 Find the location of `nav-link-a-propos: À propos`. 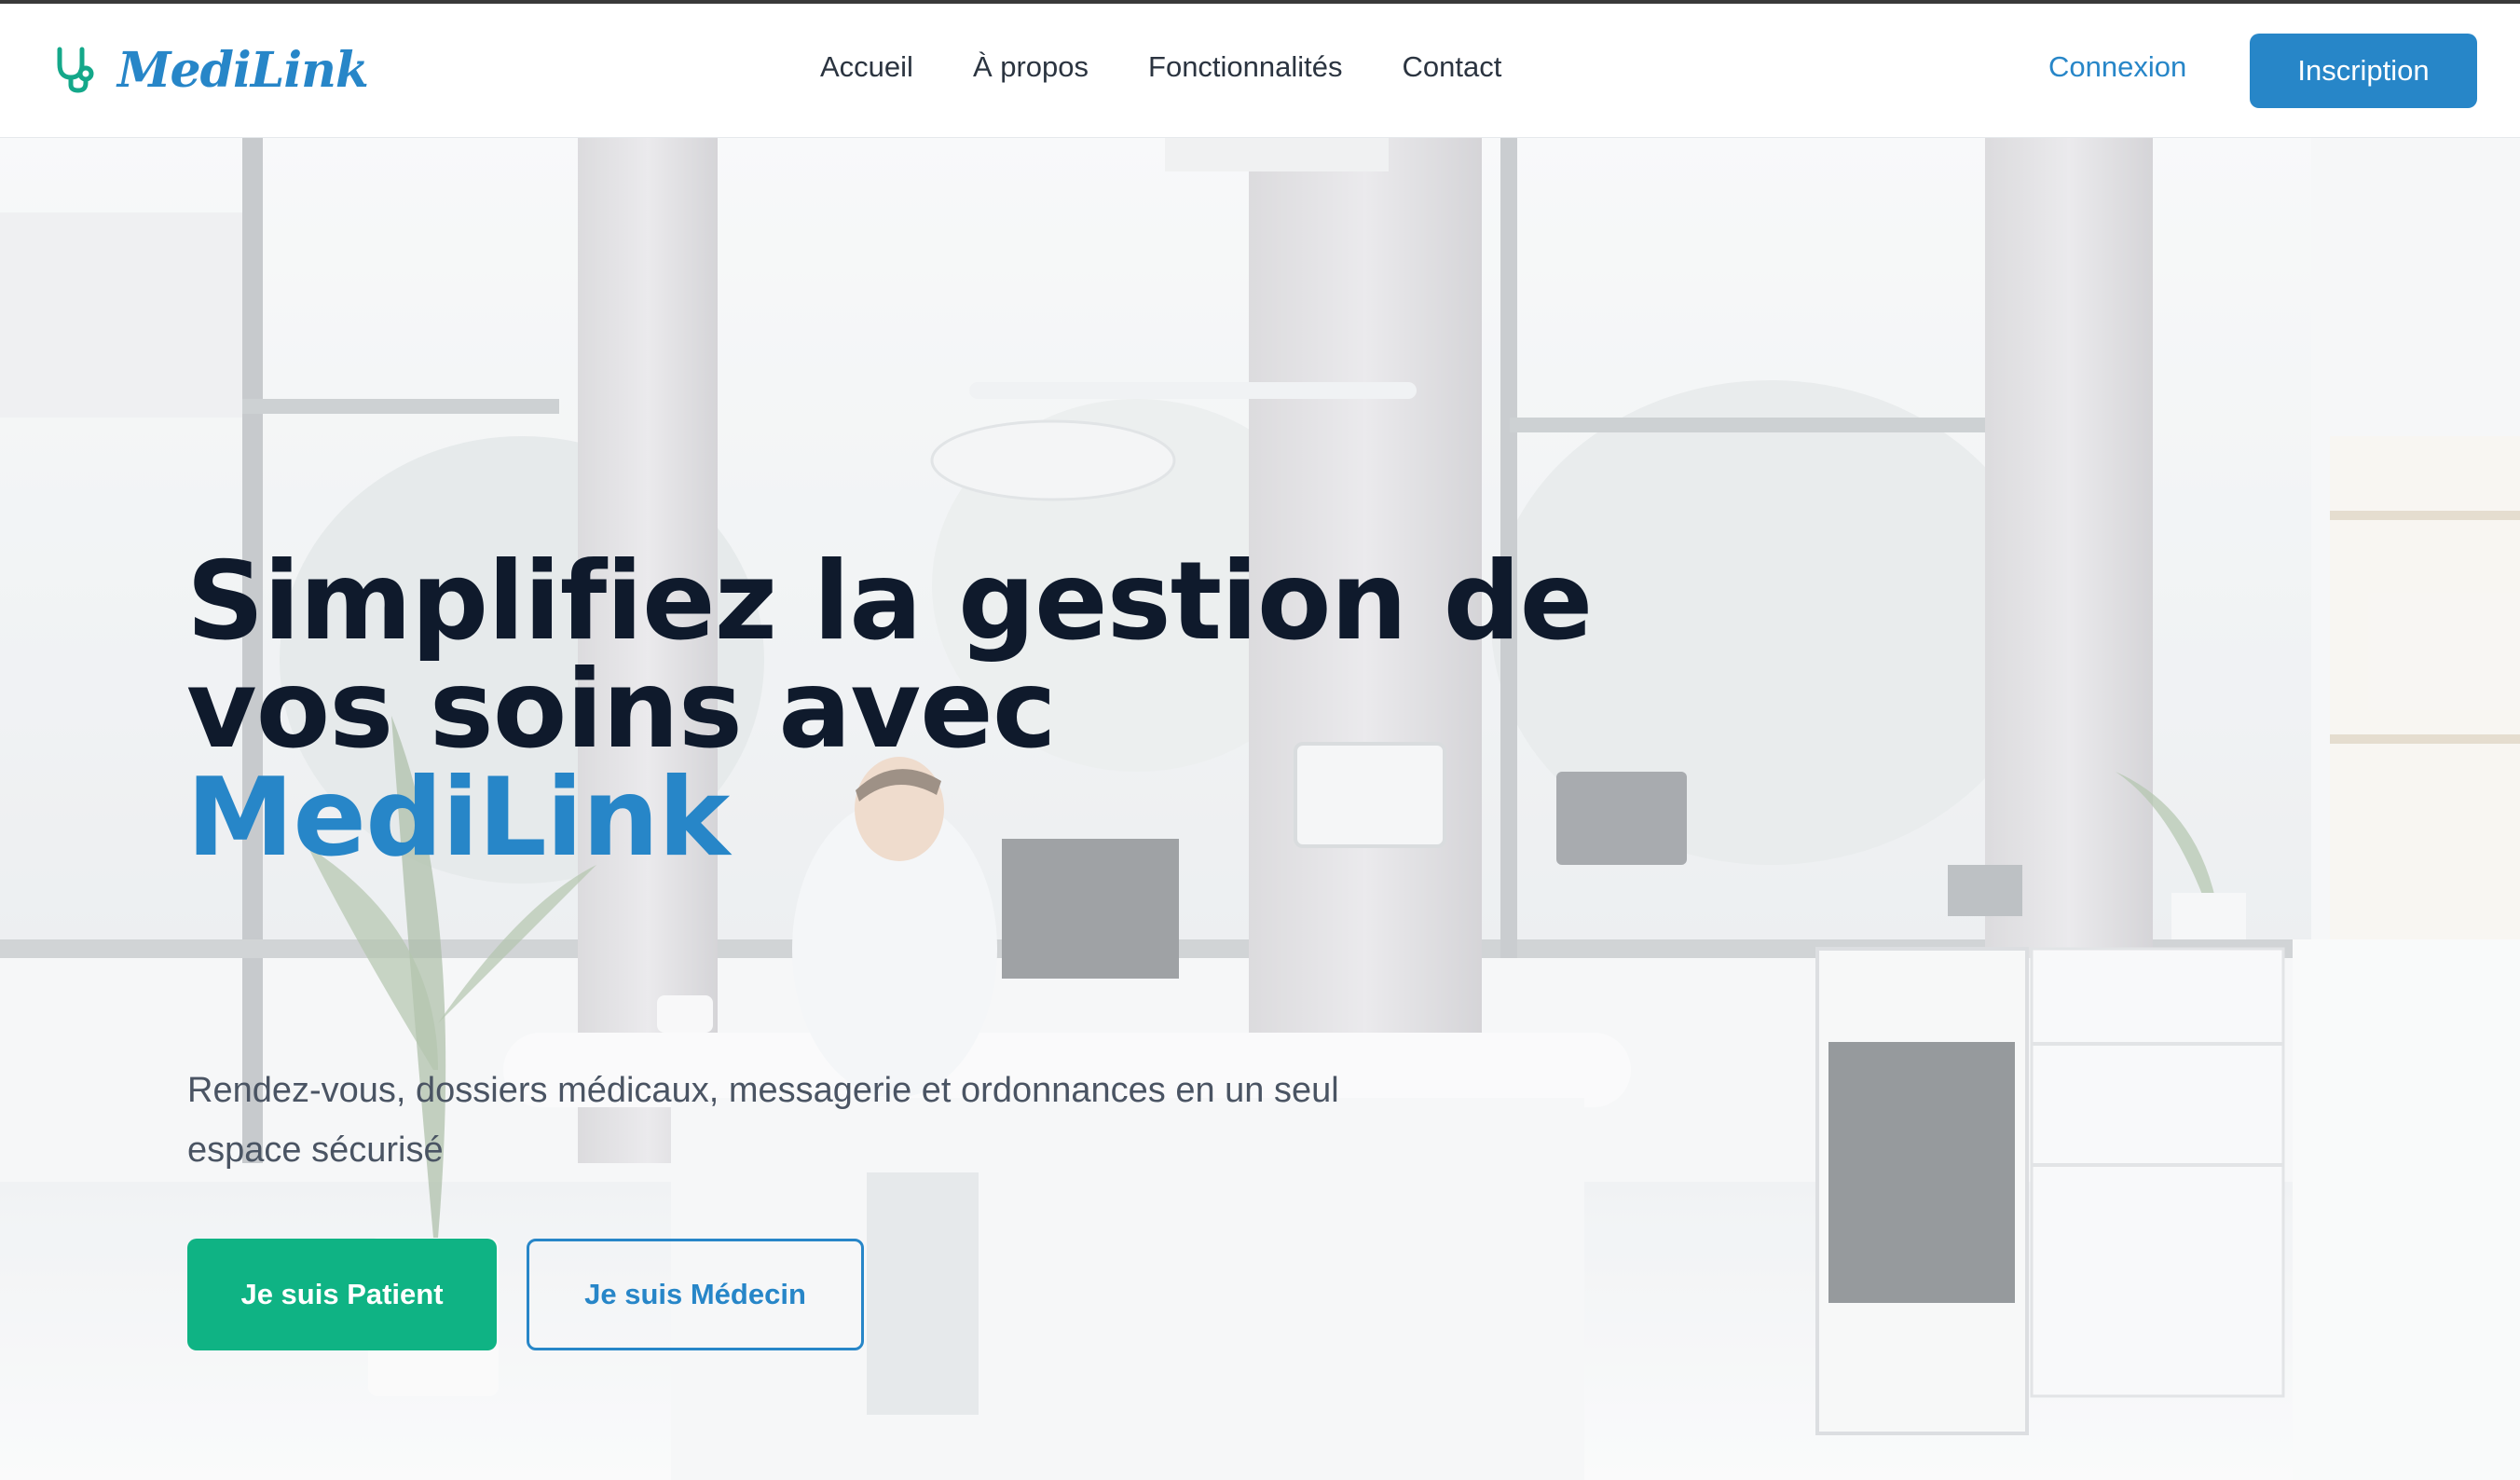

nav-link-a-propos: À propos is located at coordinates (1031, 67).